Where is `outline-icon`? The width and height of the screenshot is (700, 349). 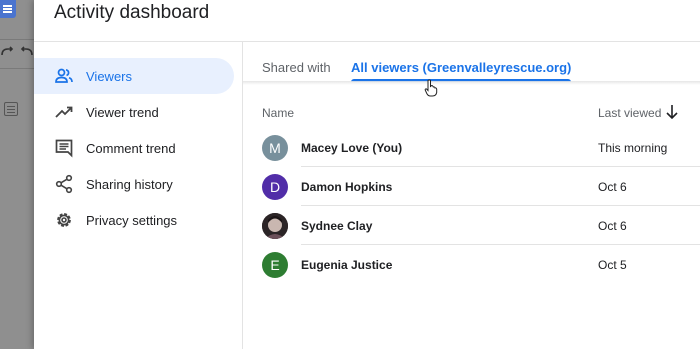 outline-icon is located at coordinates (11, 109).